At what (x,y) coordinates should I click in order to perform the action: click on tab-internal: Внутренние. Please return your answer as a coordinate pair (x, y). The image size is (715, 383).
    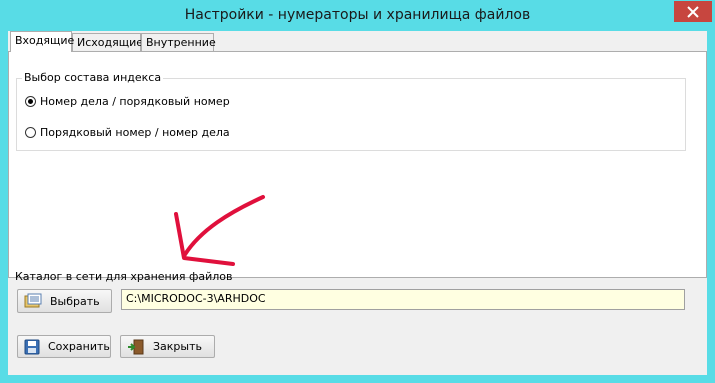
    Looking at the image, I should click on (178, 42).